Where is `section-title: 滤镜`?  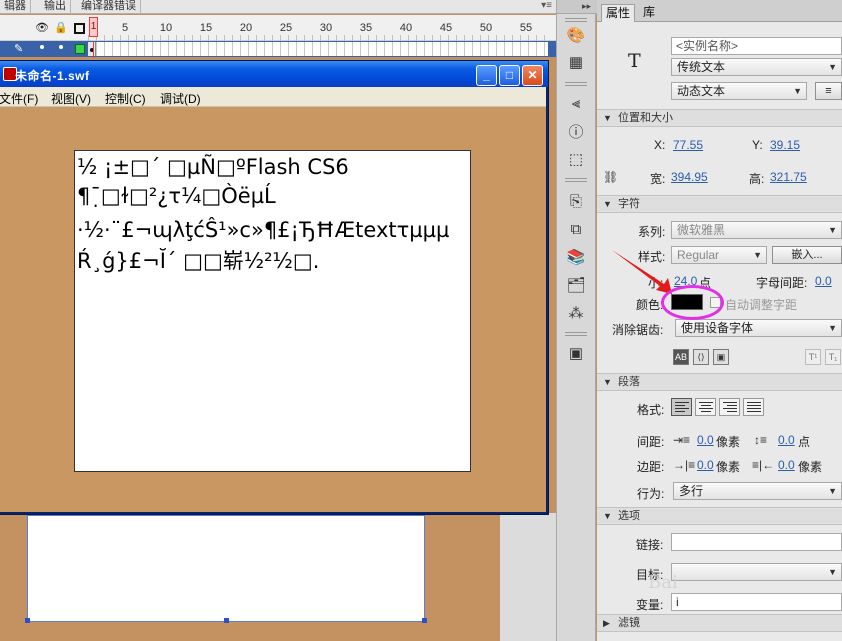 section-title: 滤镜 is located at coordinates (629, 623).